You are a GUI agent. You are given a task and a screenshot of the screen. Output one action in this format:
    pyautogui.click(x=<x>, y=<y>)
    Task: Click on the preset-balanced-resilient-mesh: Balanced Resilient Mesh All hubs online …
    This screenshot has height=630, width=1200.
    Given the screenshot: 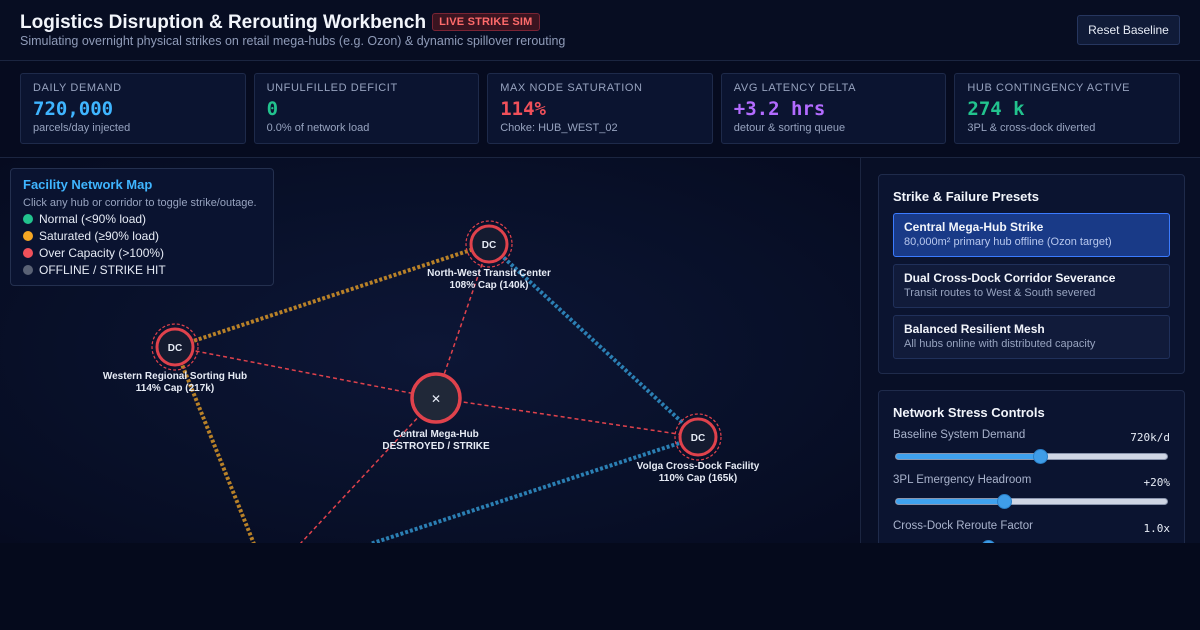 What is the action you would take?
    pyautogui.click(x=1031, y=337)
    